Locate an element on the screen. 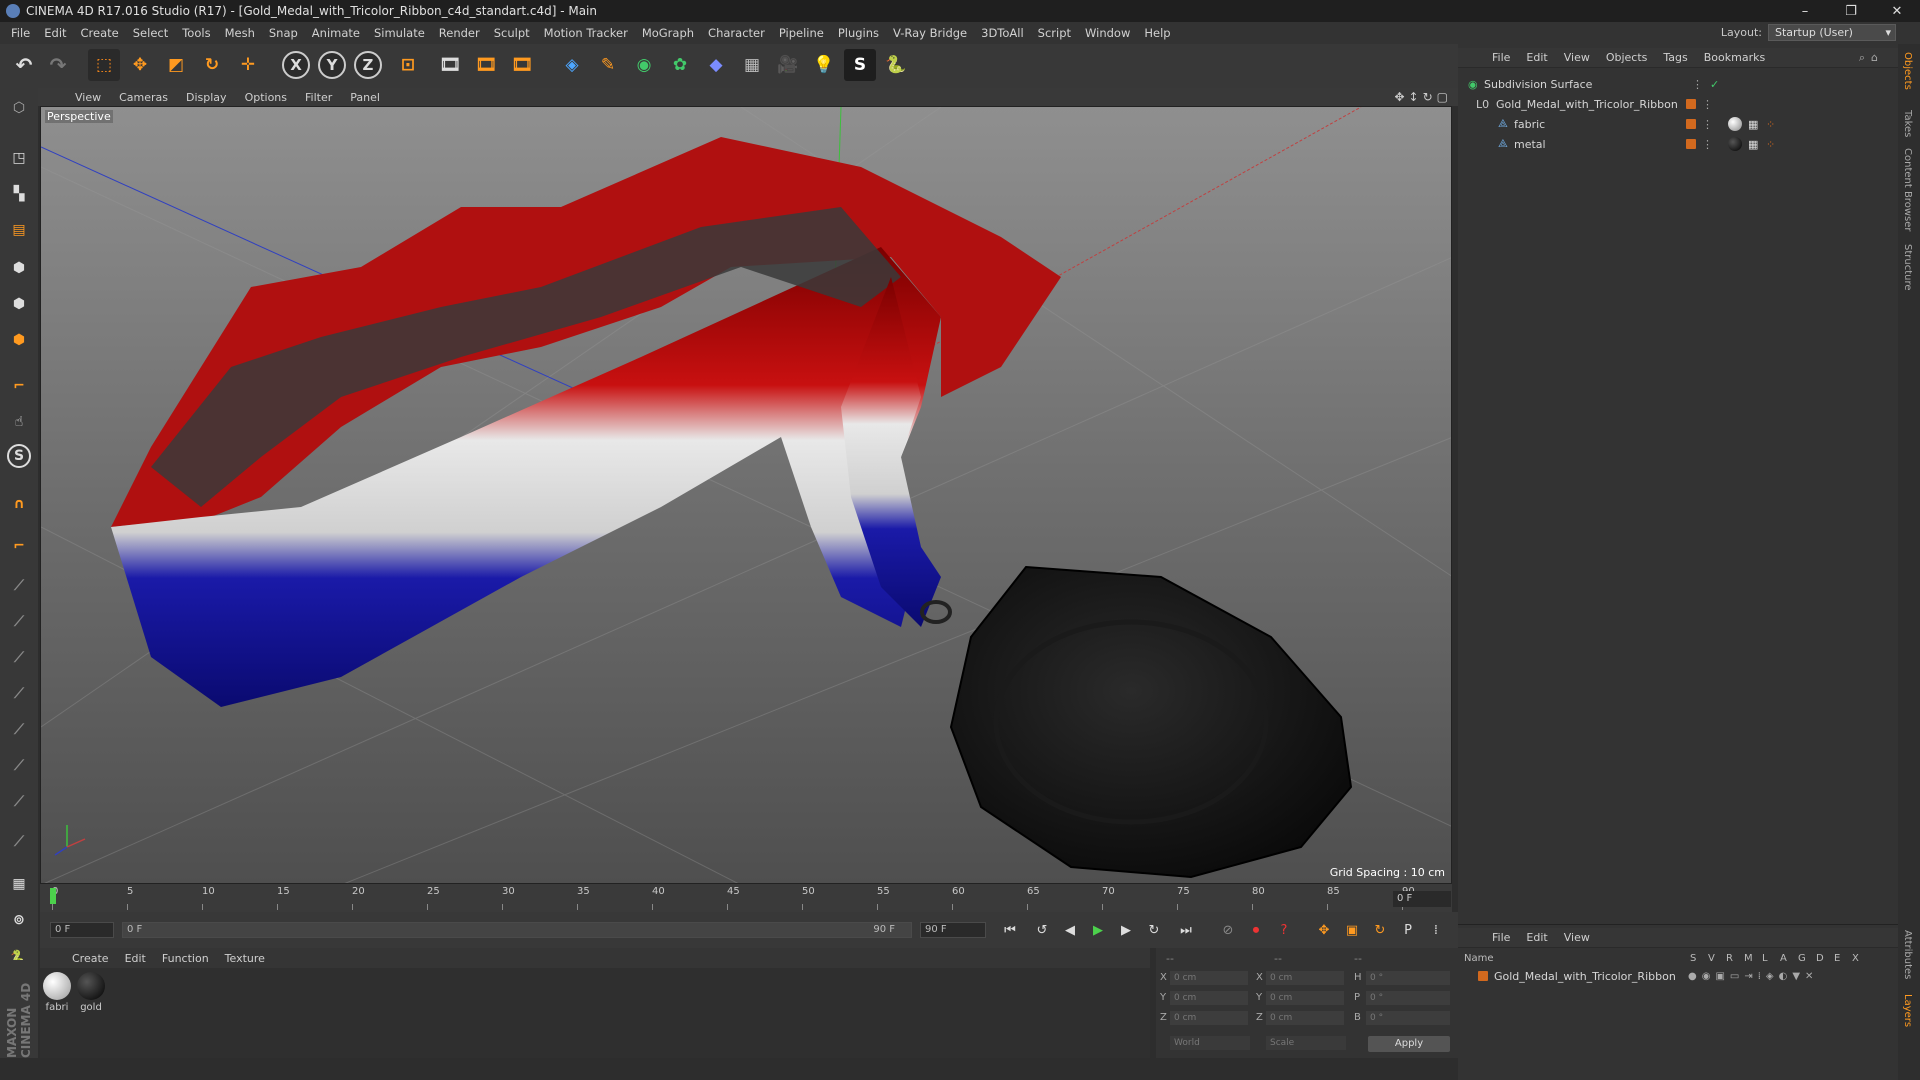  viewport-menu-display: Display is located at coordinates (206, 97).